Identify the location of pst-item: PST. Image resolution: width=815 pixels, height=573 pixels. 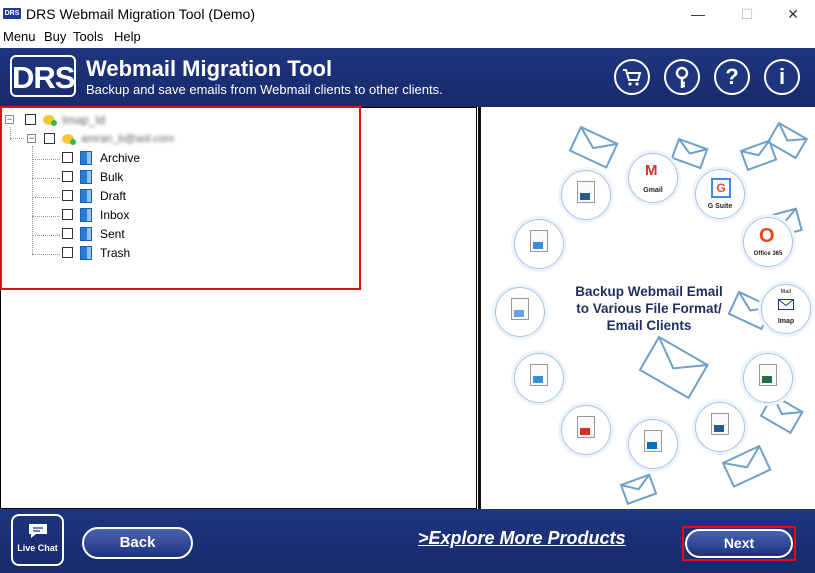
(653, 444).